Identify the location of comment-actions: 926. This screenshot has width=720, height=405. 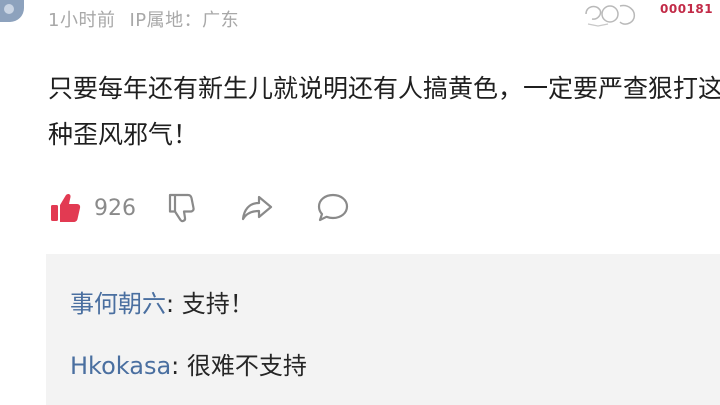
(199, 208).